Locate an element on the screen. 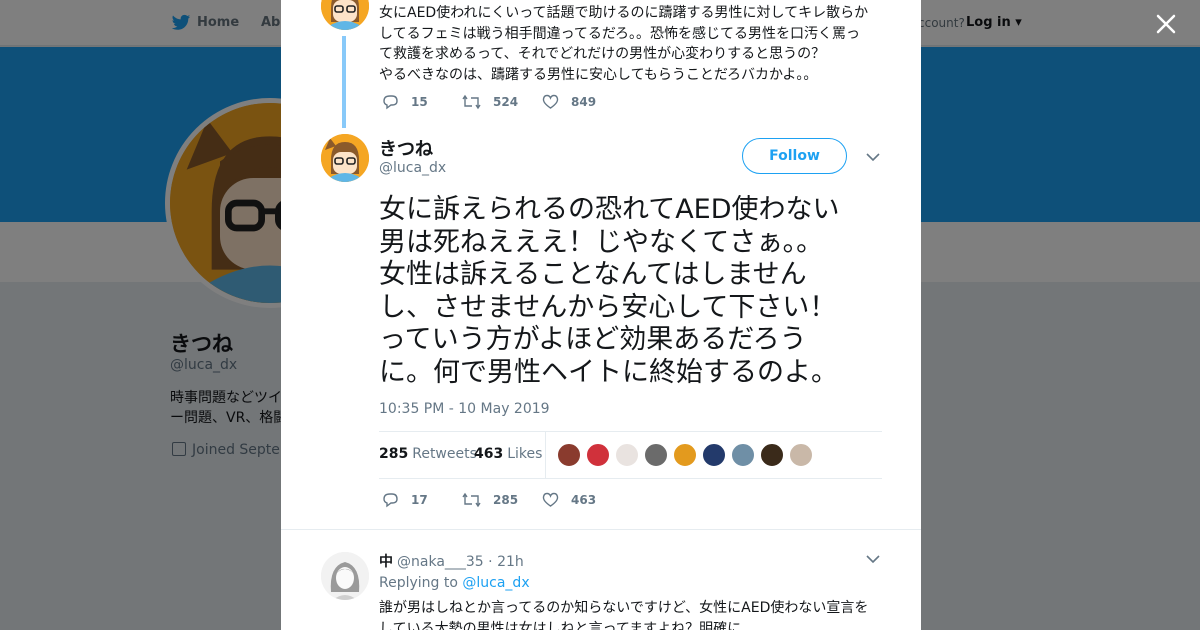 Image resolution: width=1200 pixels, height=630 pixels. retweets-stat-label: Retweets is located at coordinates (444, 454).